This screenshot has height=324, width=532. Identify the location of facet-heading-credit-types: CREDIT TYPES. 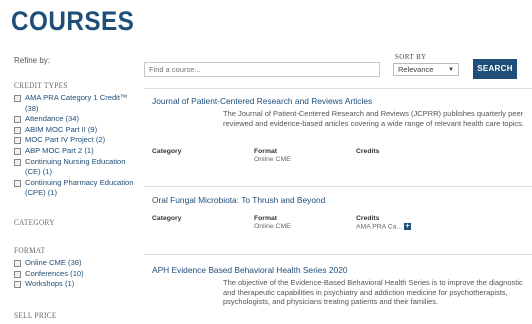
(66, 85).